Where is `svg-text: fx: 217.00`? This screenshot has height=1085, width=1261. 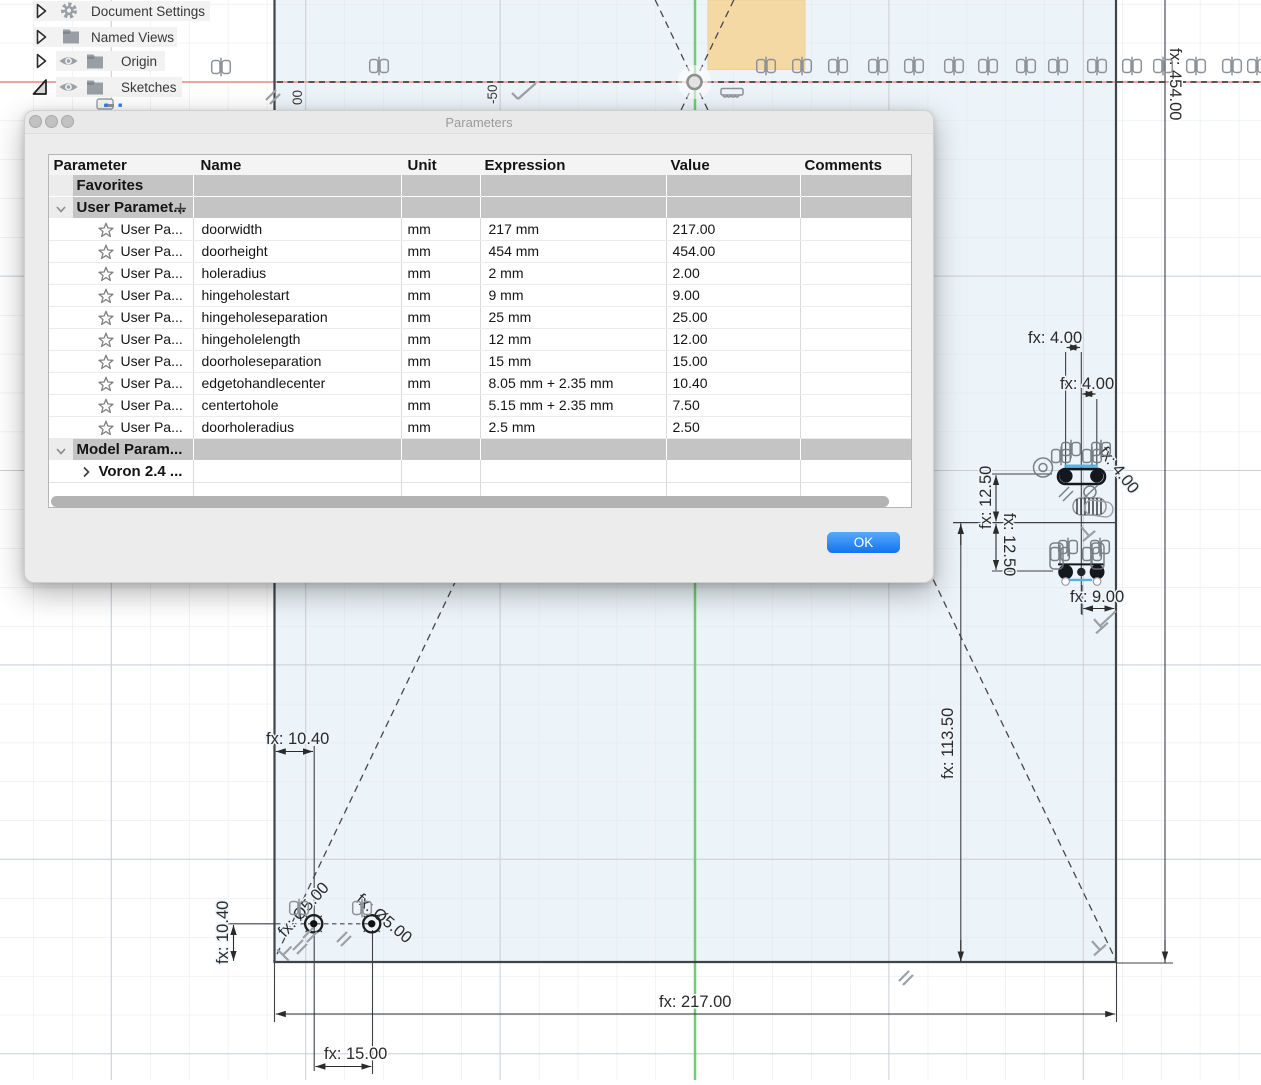 svg-text: fx: 217.00 is located at coordinates (695, 1002).